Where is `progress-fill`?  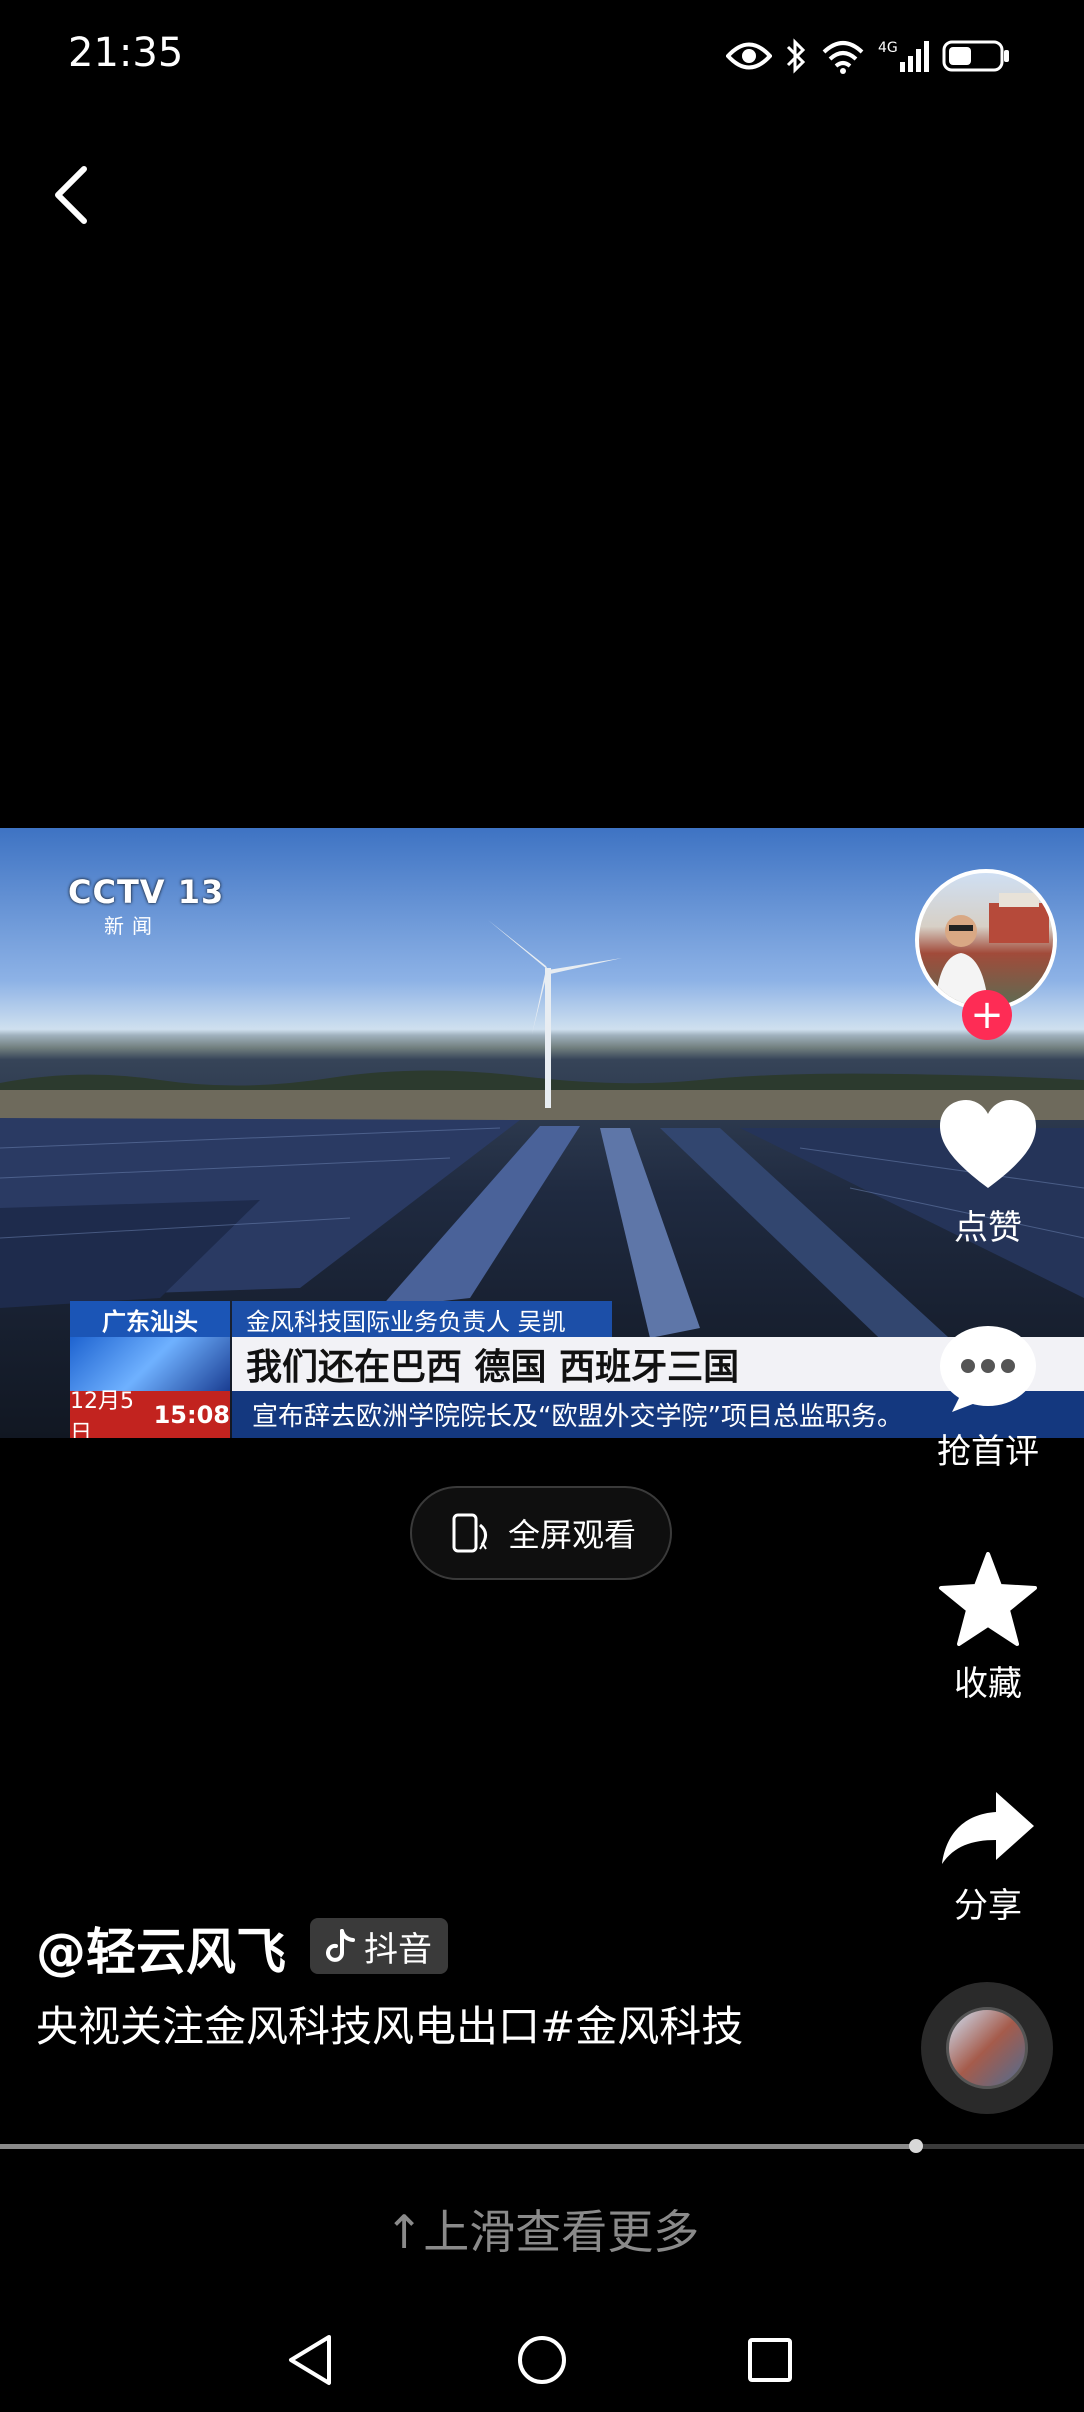 progress-fill is located at coordinates (458, 2146).